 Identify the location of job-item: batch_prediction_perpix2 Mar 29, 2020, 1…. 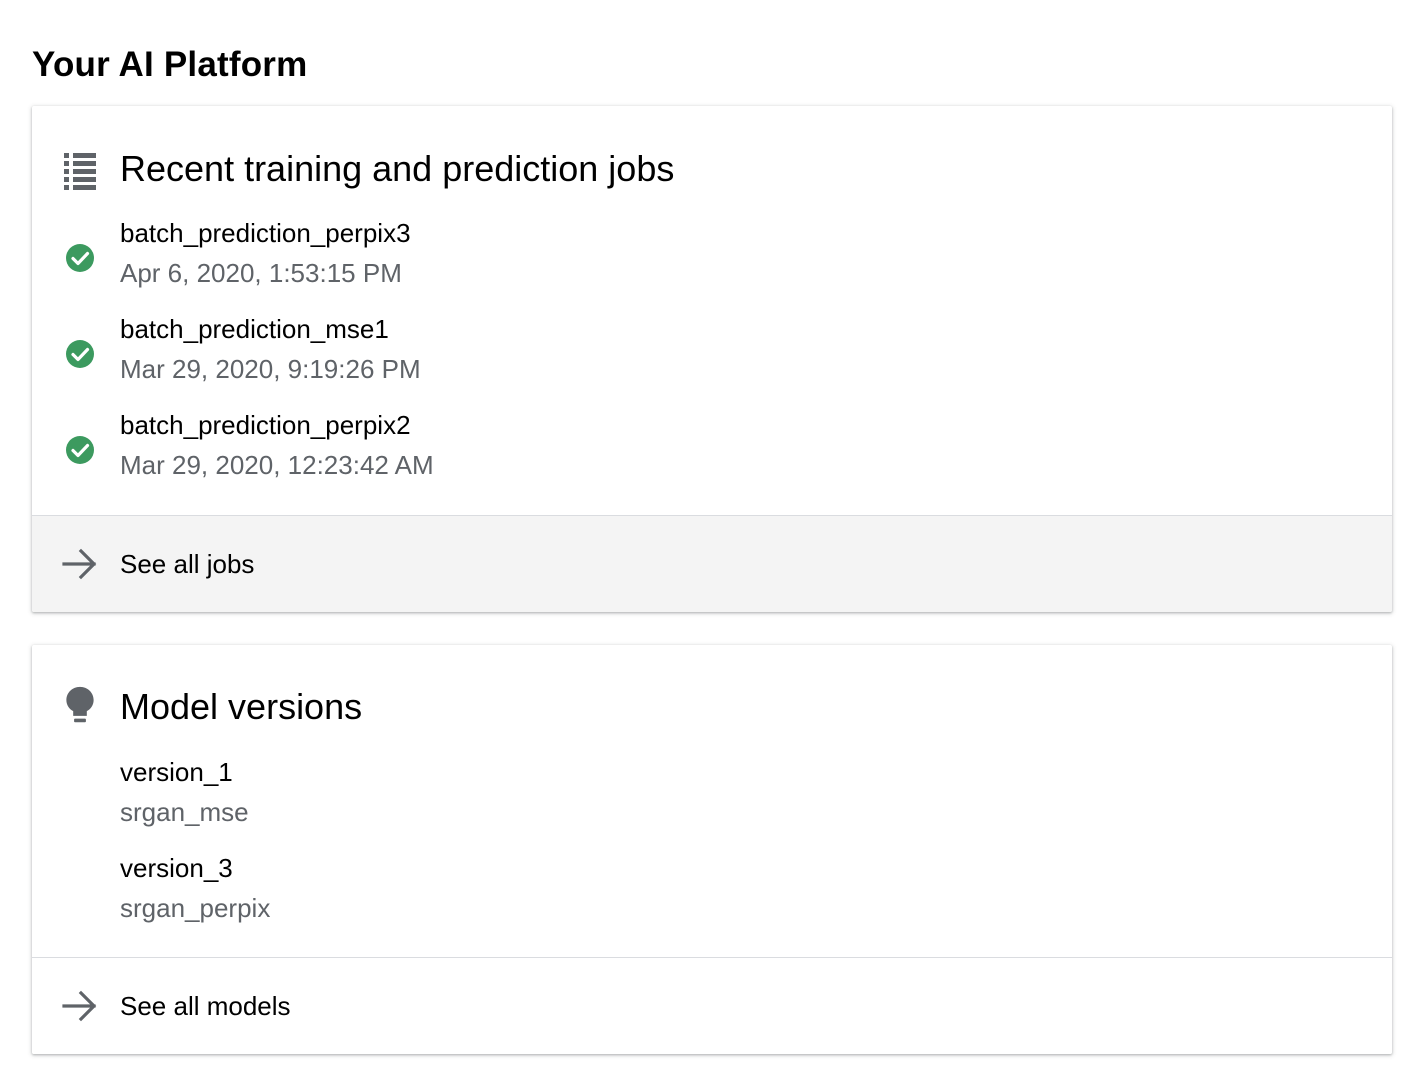
(712, 456).